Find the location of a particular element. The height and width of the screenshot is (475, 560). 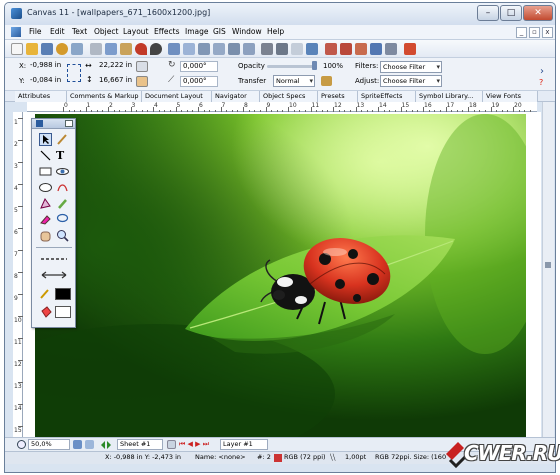

tab-presets: Presets is located at coordinates (338, 96).